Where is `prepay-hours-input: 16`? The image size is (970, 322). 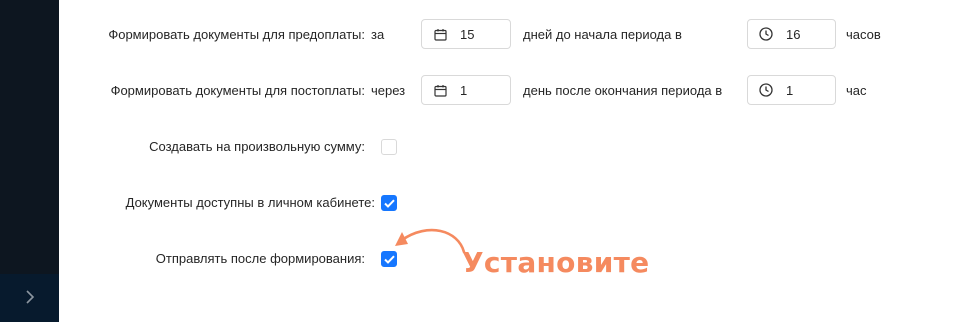 prepay-hours-input: 16 is located at coordinates (791, 34).